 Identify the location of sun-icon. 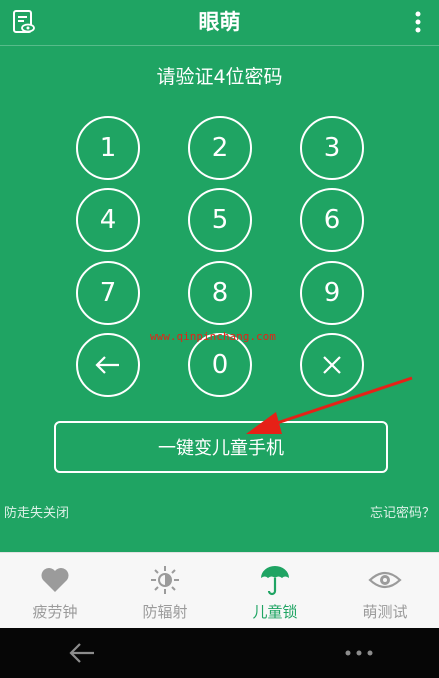
(165, 580).